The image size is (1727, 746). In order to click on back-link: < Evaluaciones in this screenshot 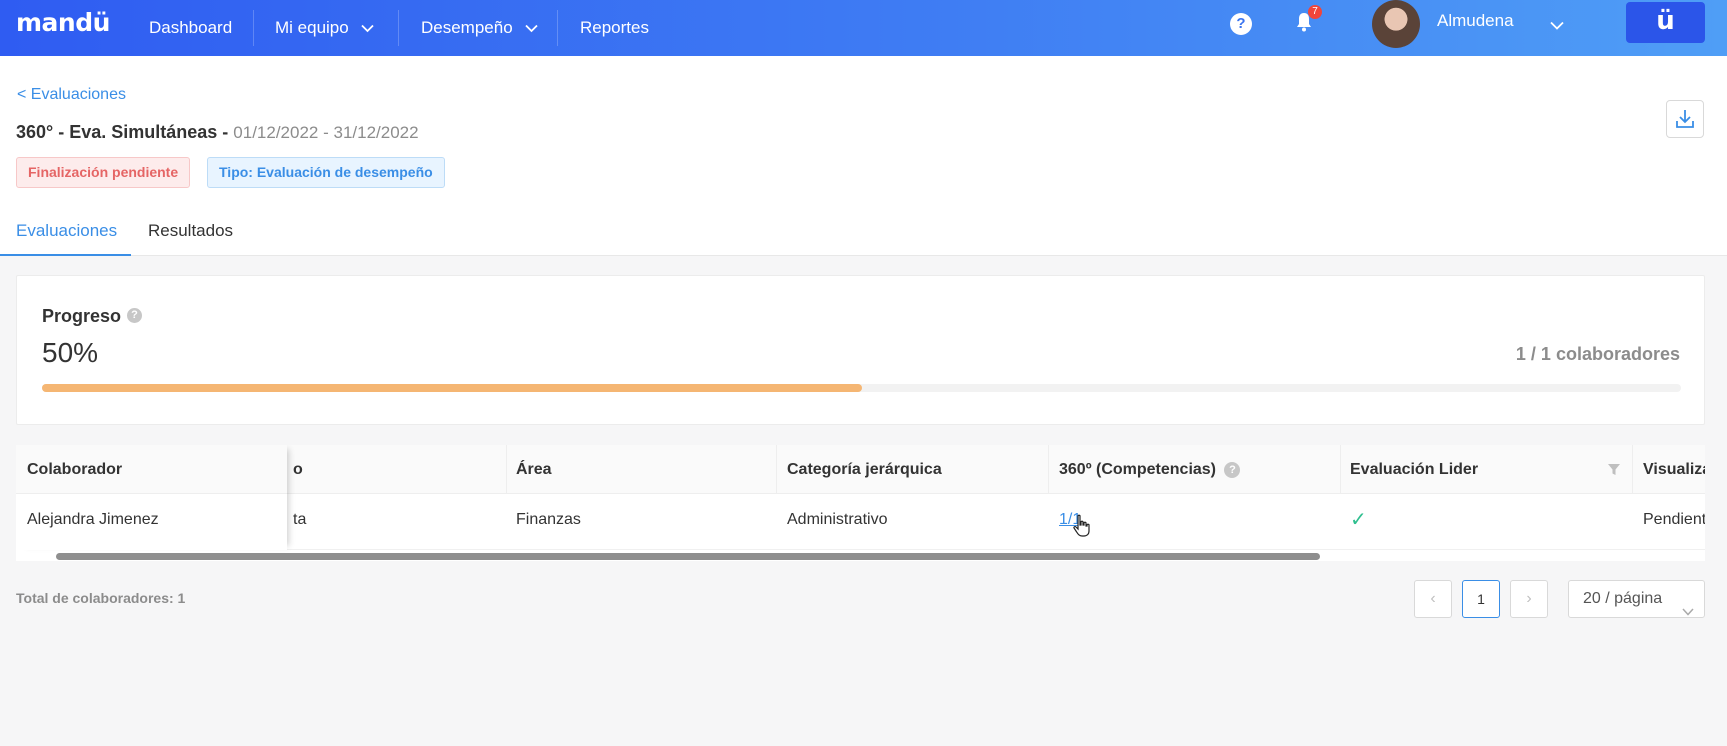, I will do `click(71, 95)`.